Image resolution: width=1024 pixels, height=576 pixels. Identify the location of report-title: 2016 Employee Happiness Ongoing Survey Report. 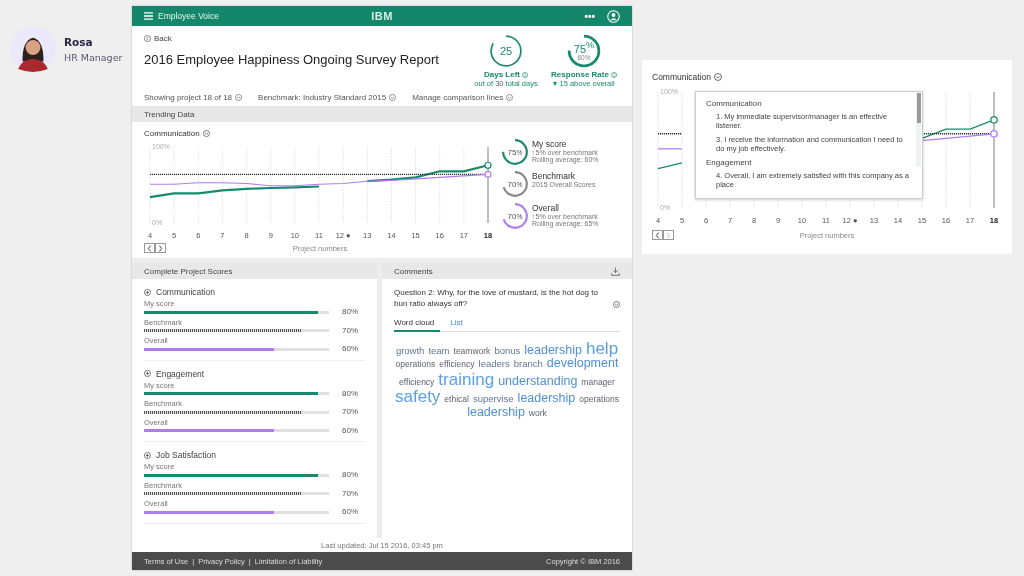
(292, 59).